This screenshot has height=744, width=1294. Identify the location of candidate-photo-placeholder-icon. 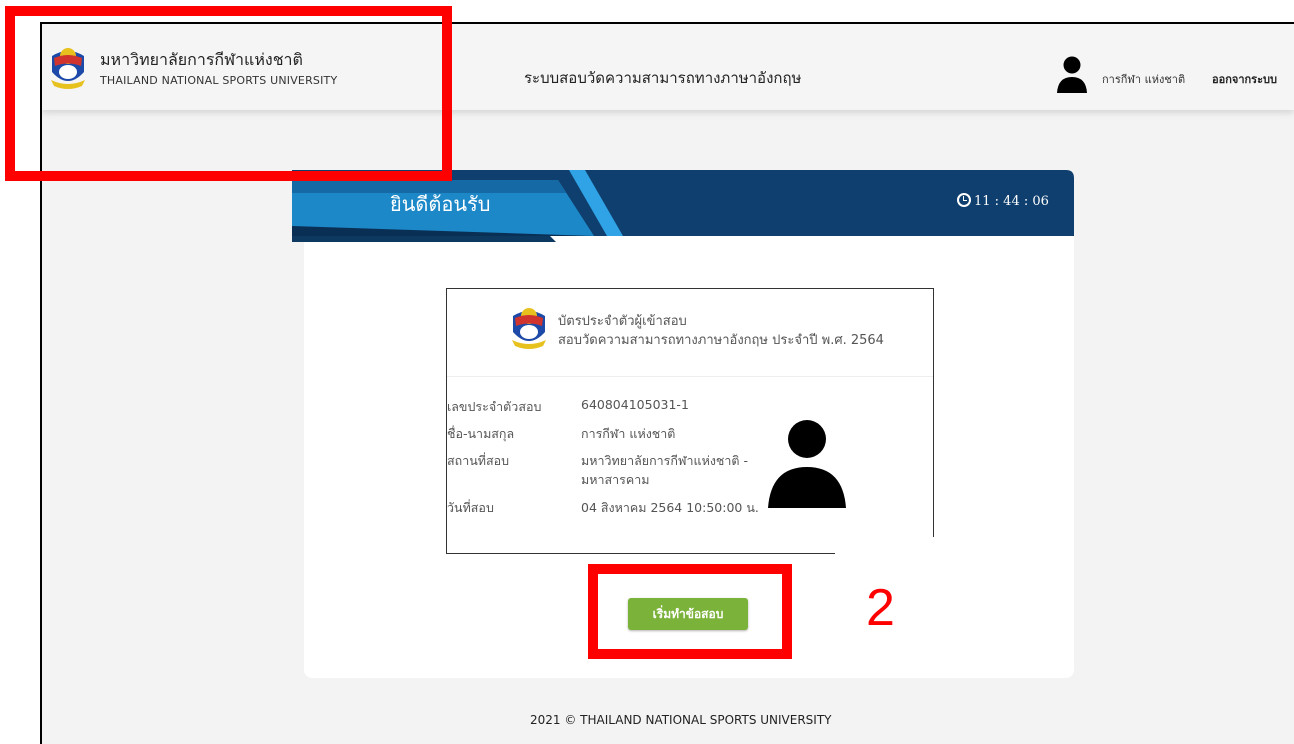
(807, 464).